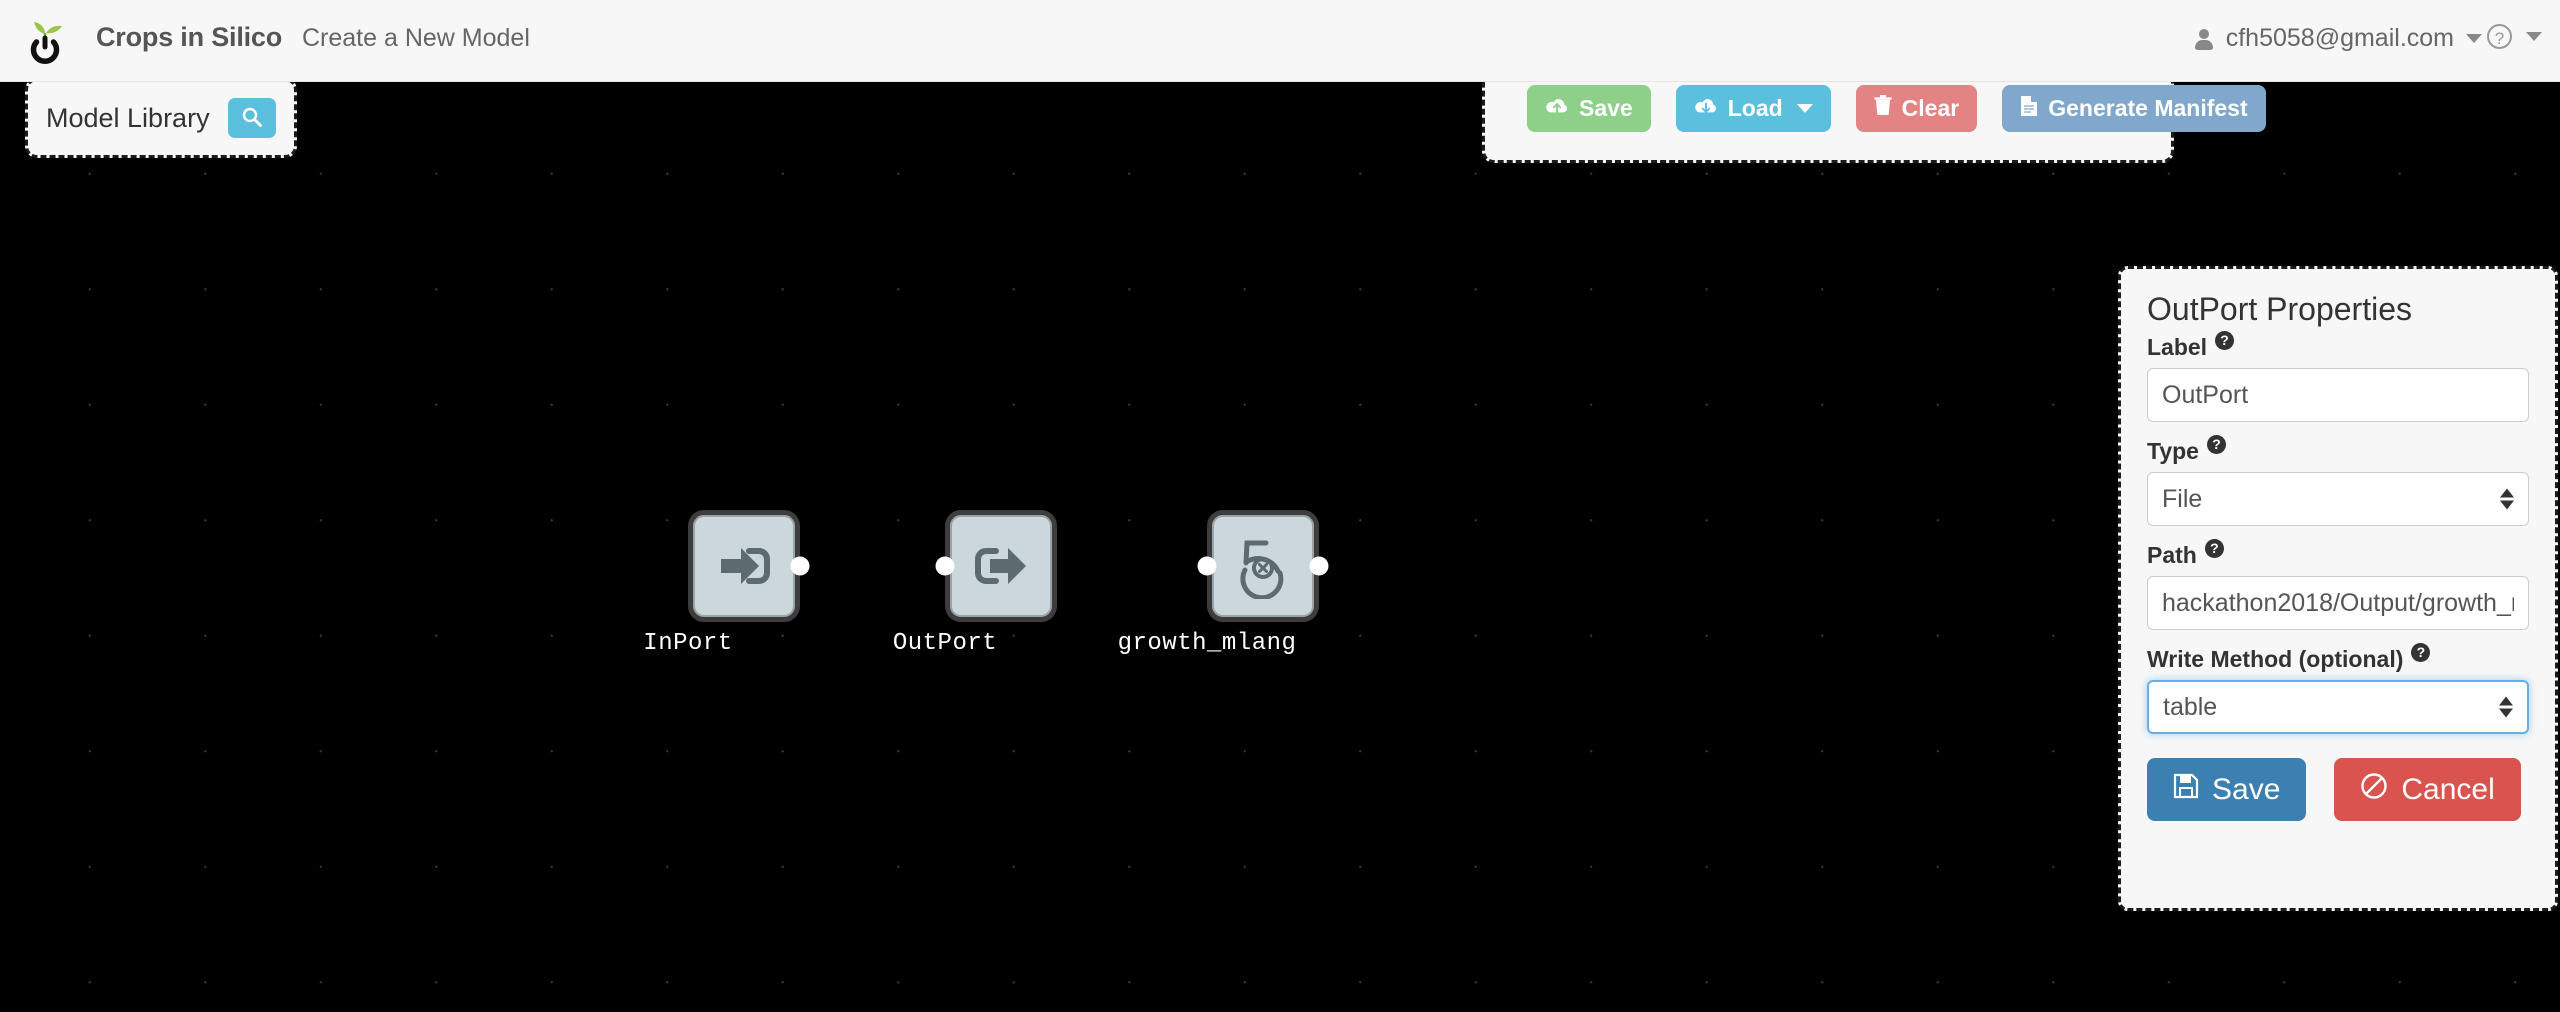 This screenshot has width=2560, height=1012. I want to click on account-menu: cfh5058@gmail.com, so click(2338, 38).